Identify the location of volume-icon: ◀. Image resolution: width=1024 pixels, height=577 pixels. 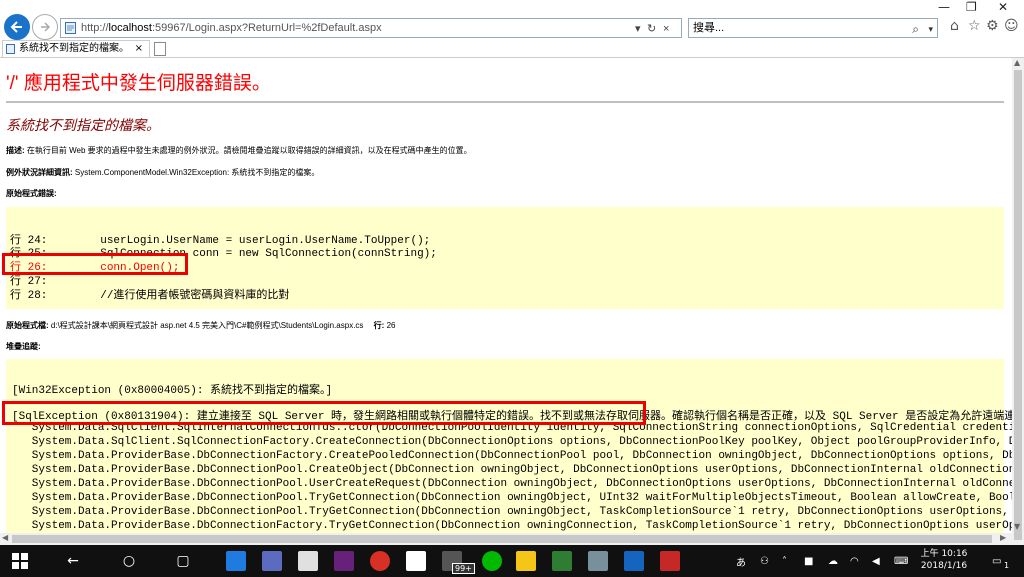
(876, 561).